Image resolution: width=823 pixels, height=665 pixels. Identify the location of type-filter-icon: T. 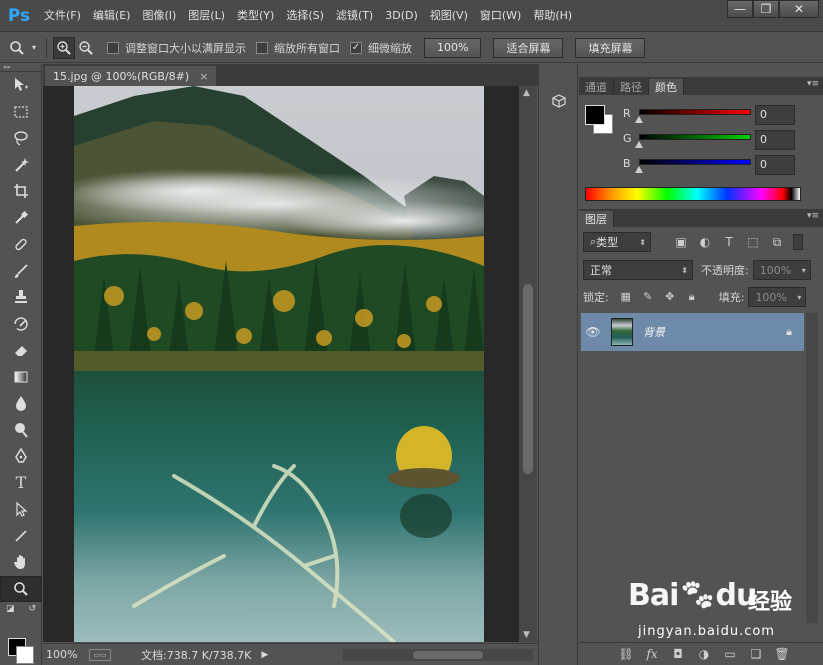
(729, 242).